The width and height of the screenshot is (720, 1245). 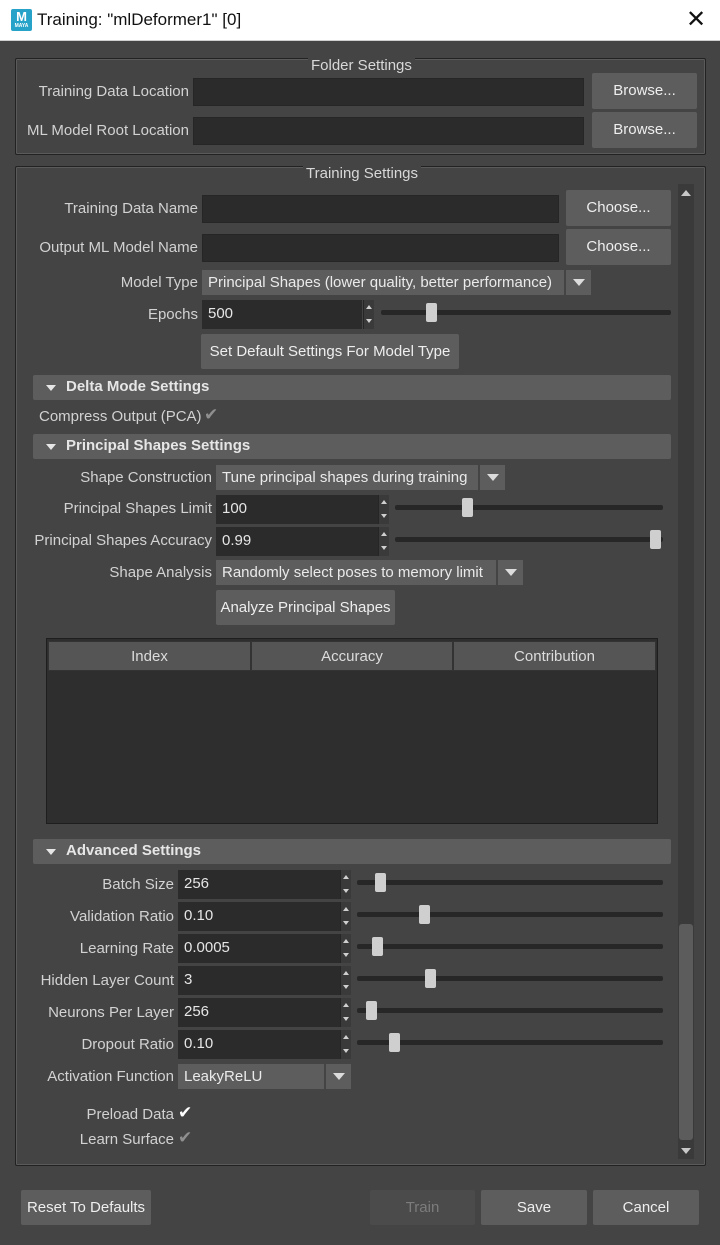 What do you see at coordinates (422, 1207) in the screenshot?
I see `train-button: Train` at bounding box center [422, 1207].